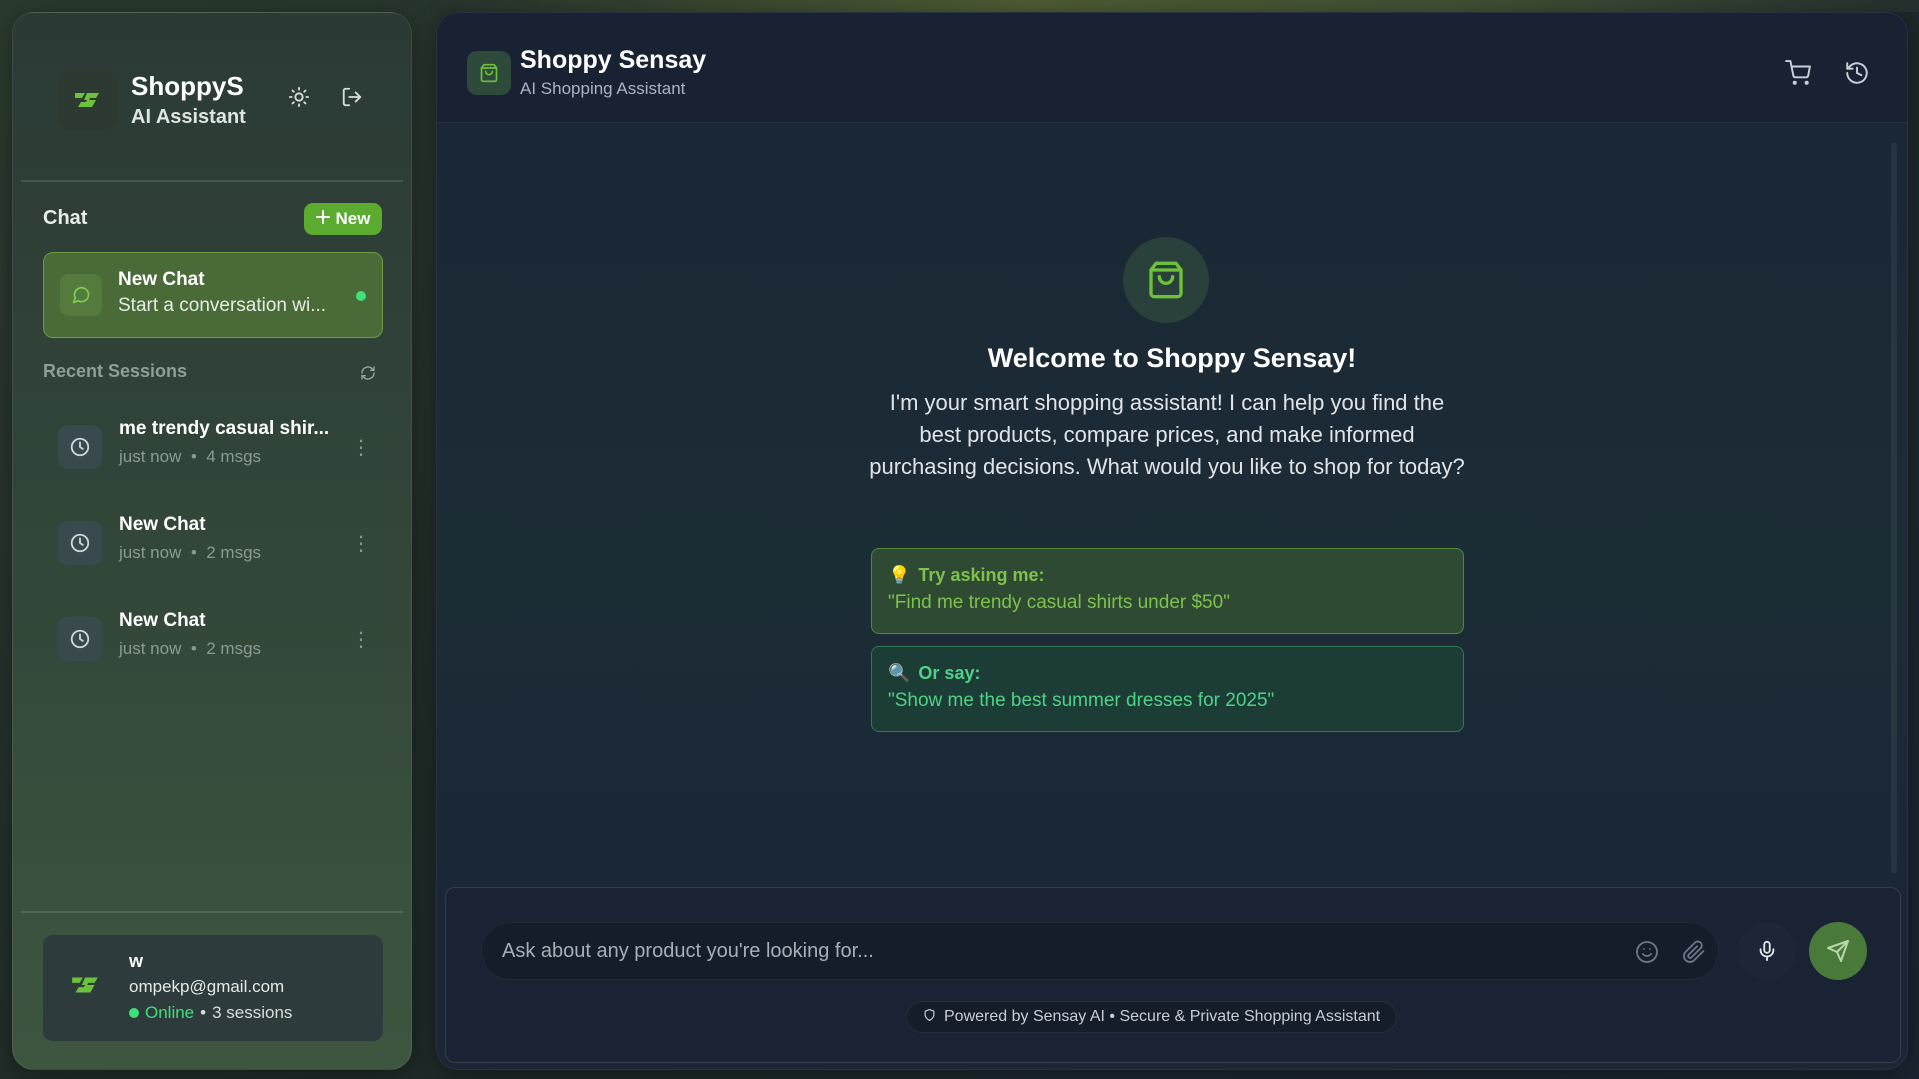 Image resolution: width=1919 pixels, height=1079 pixels. Describe the element at coordinates (981, 575) in the screenshot. I see `suggestion-label: Try asking me:` at that location.